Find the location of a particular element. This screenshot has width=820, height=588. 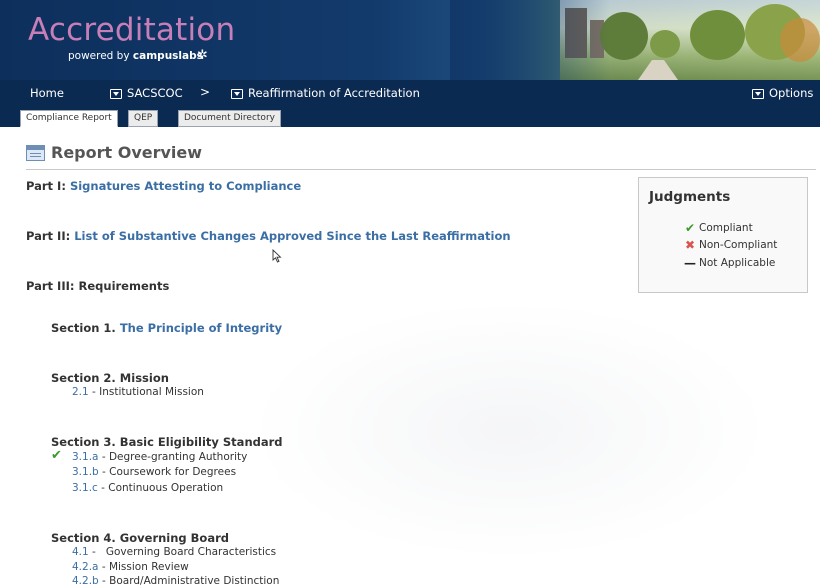

tab-document-directory: Document Directory is located at coordinates (229, 118).